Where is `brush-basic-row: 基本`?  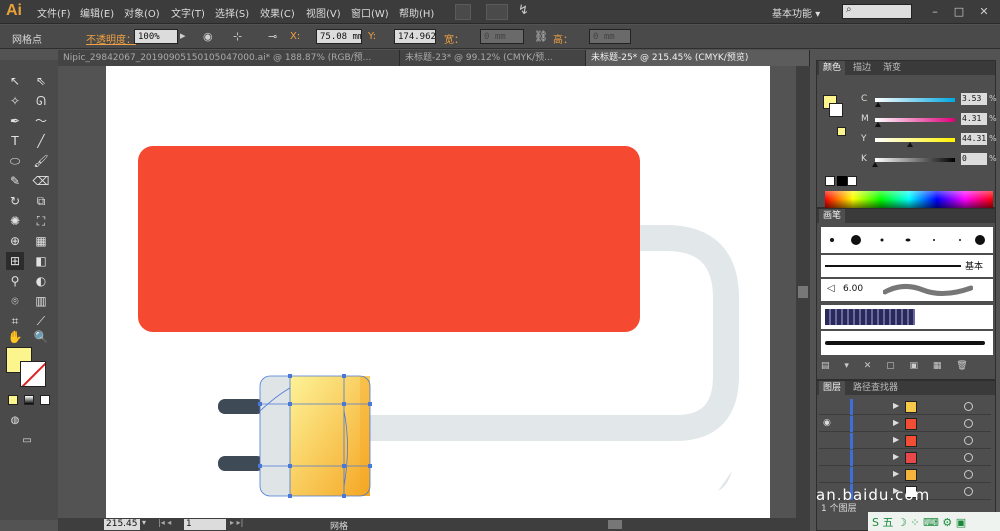
brush-basic-row: 基本 is located at coordinates (907, 266).